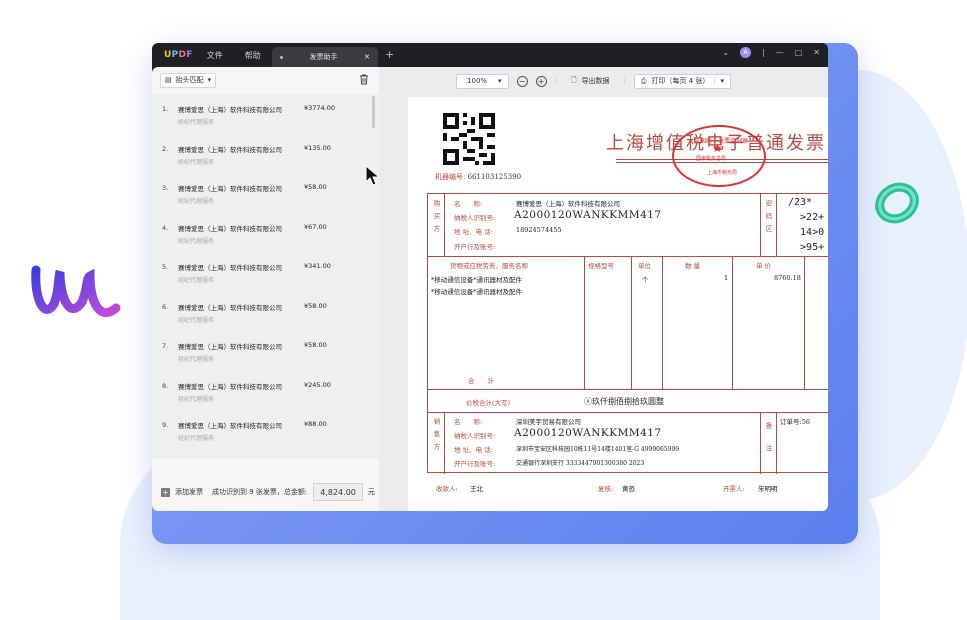 The image size is (967, 620). What do you see at coordinates (165, 492) in the screenshot?
I see `add-icon: +` at bounding box center [165, 492].